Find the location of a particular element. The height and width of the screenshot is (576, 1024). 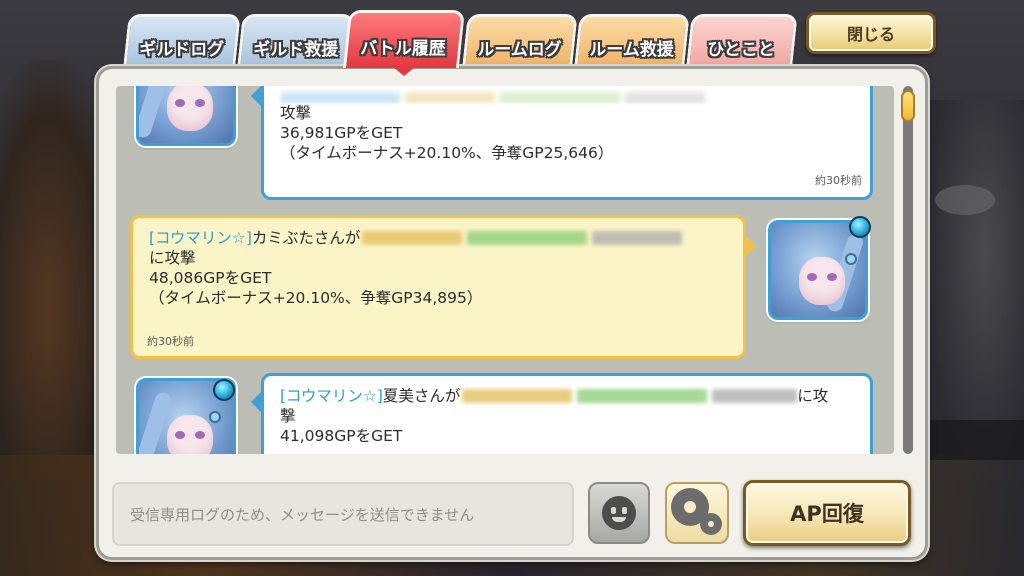

list-item: [コウマリン☆]夏美さんが に攻 撃 41,098GPをGET is located at coordinates (567, 413).